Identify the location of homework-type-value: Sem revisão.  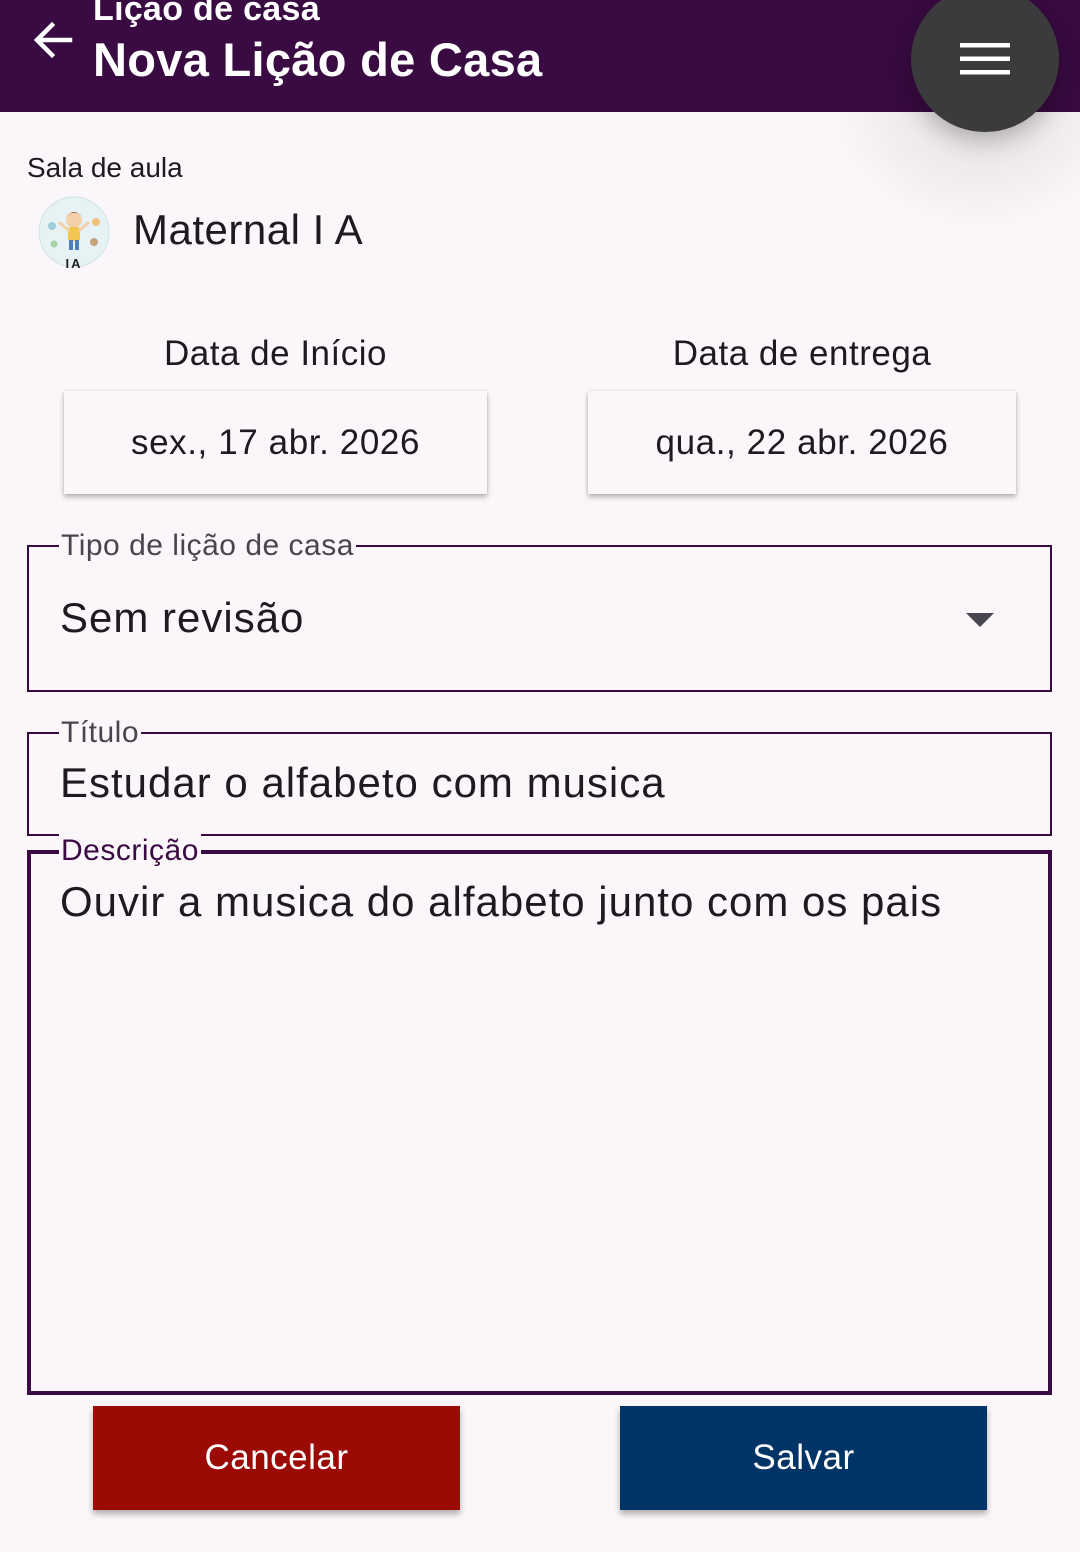
(182, 617).